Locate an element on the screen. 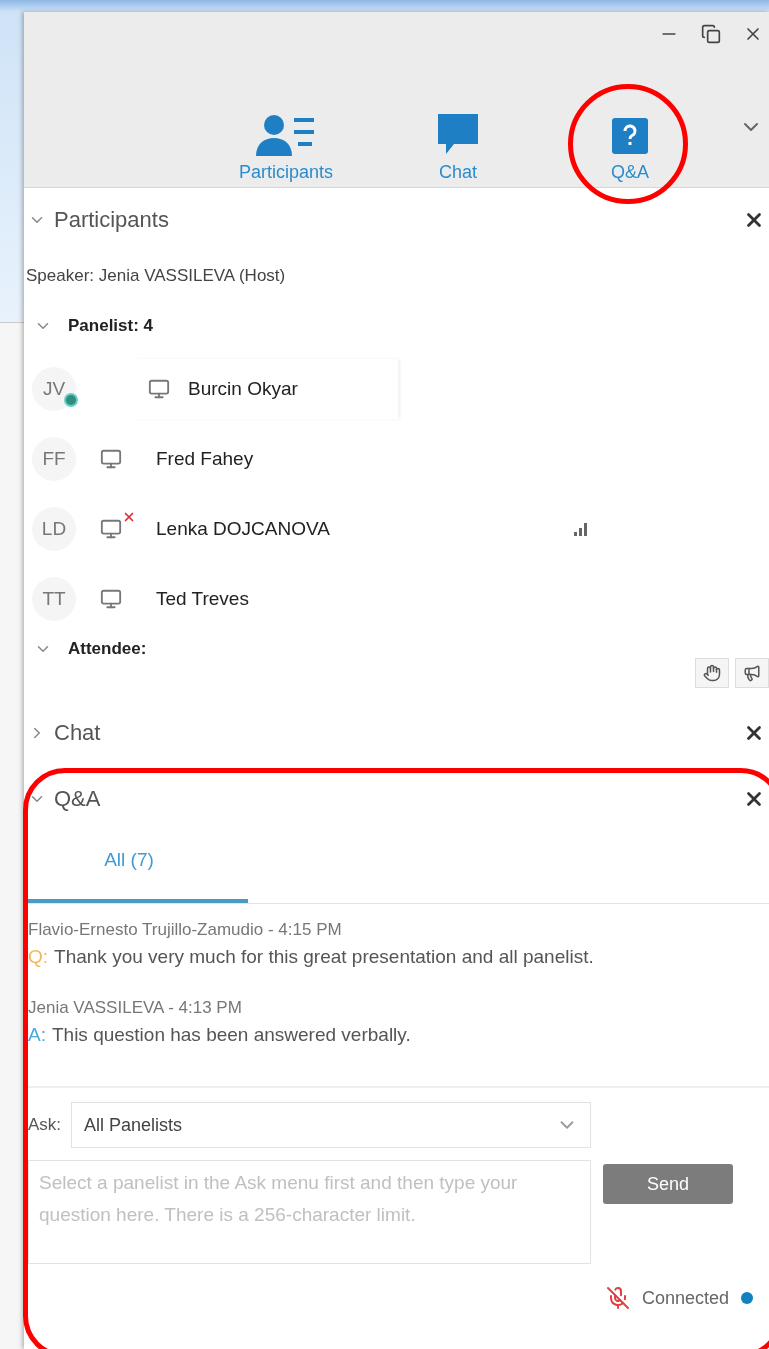 This screenshot has height=1349, width=769. participant-row: TT Ted Treves is located at coordinates (396, 599).